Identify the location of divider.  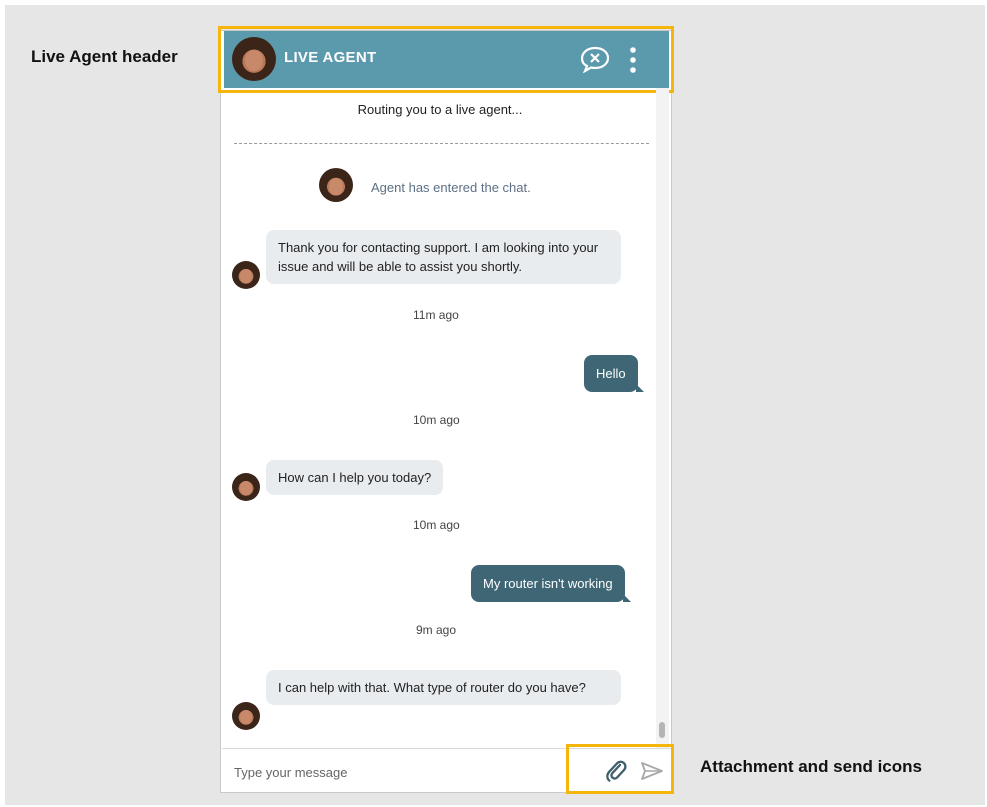
(441, 143).